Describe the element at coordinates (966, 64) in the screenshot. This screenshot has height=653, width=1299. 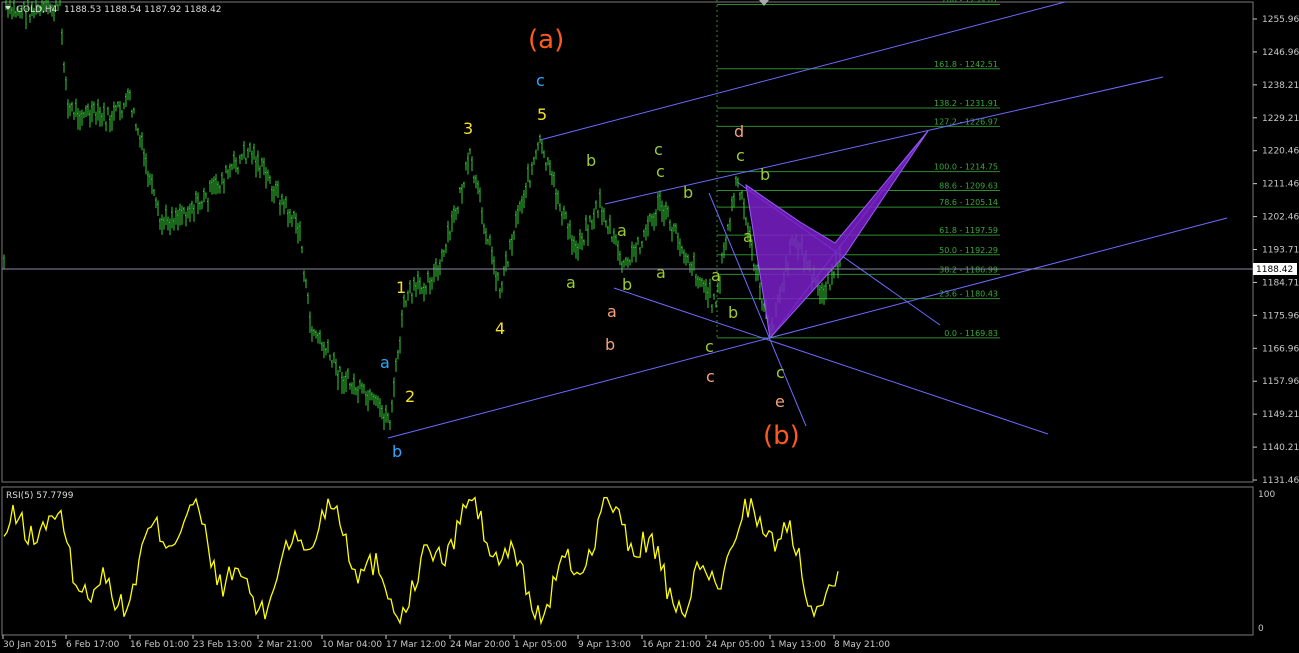
I see `fib-level-label: 161.8 - 1242.51` at that location.